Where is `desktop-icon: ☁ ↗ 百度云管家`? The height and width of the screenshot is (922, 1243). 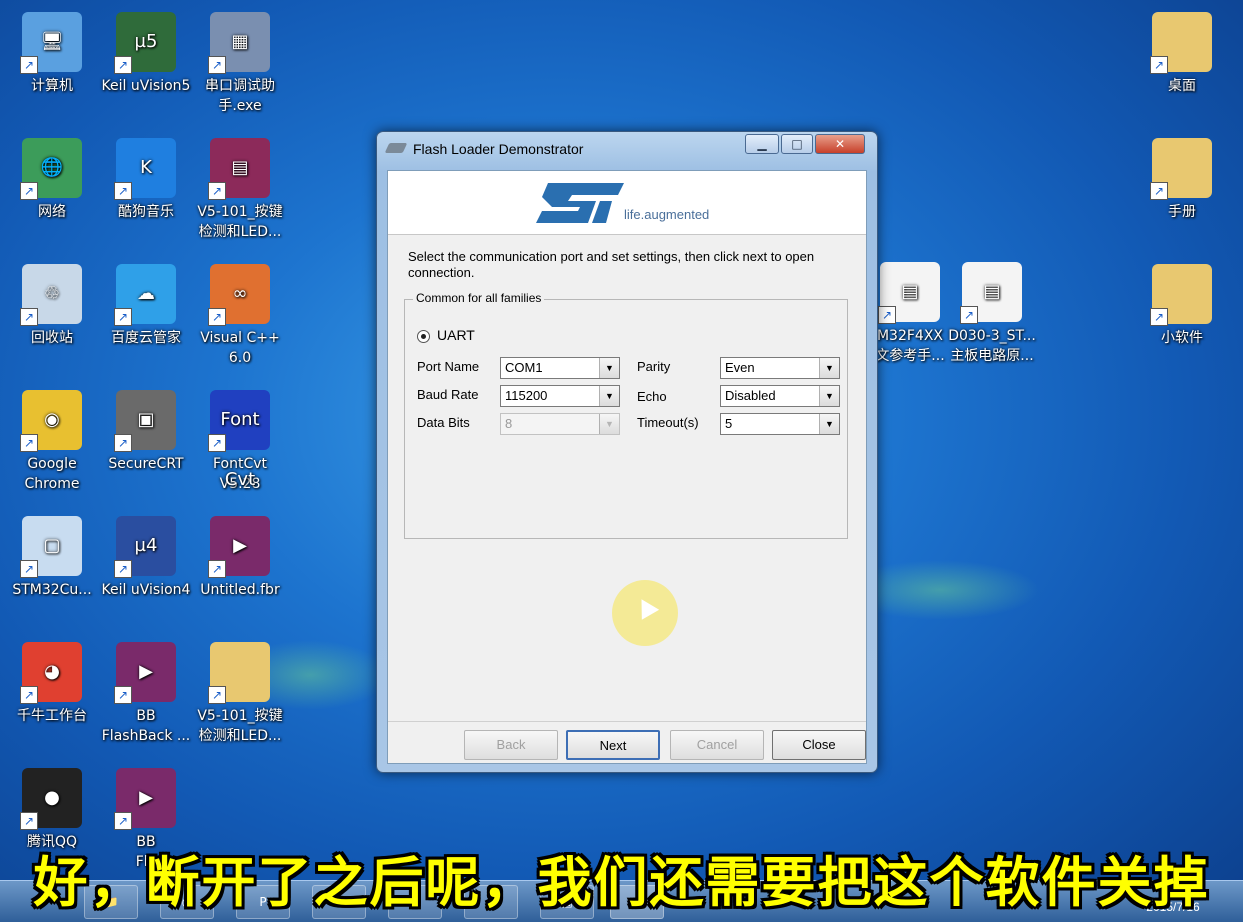 desktop-icon: ☁ ↗ 百度云管家 is located at coordinates (146, 306).